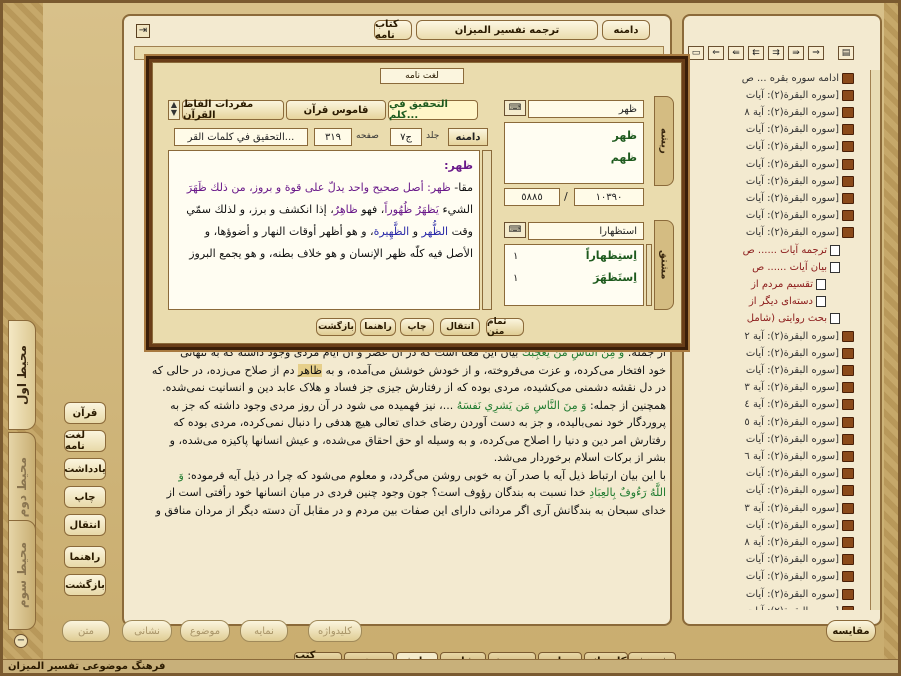  Describe the element at coordinates (798, 78) in the screenshot. I see `tree-item: ادامه سوره بقره ... ص` at that location.